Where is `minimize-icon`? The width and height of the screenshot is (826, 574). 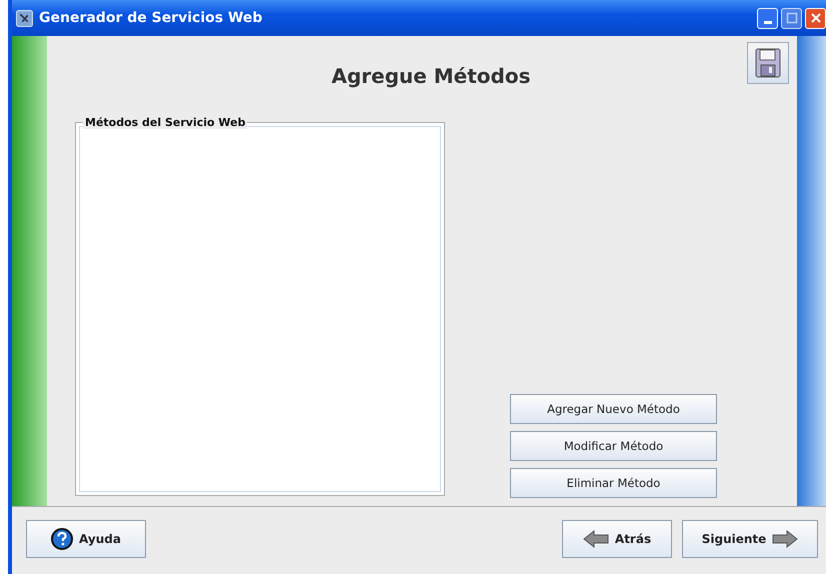
minimize-icon is located at coordinates (768, 22).